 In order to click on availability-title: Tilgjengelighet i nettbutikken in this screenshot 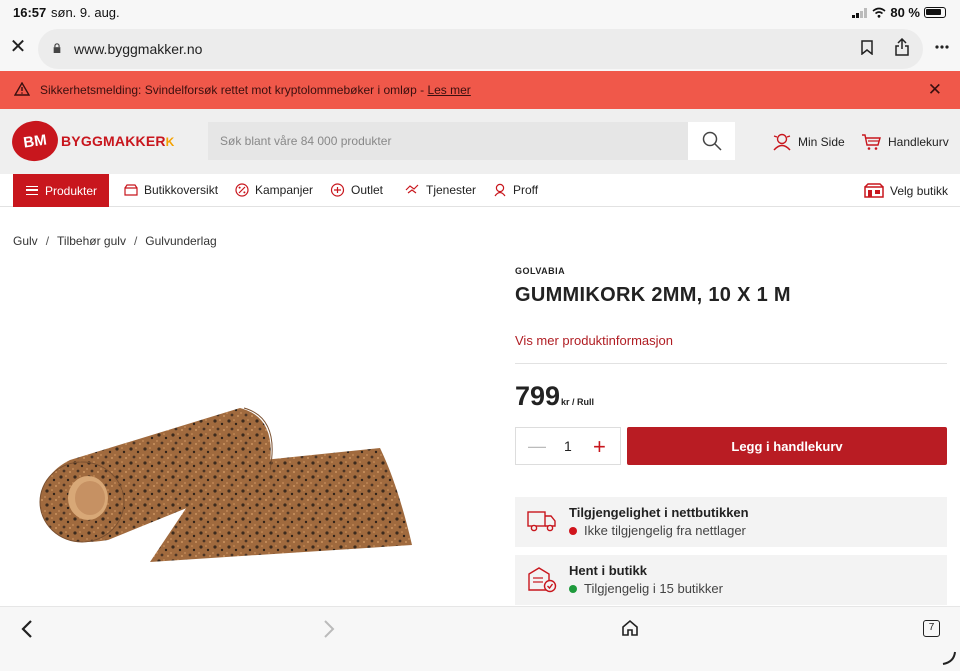, I will do `click(659, 512)`.